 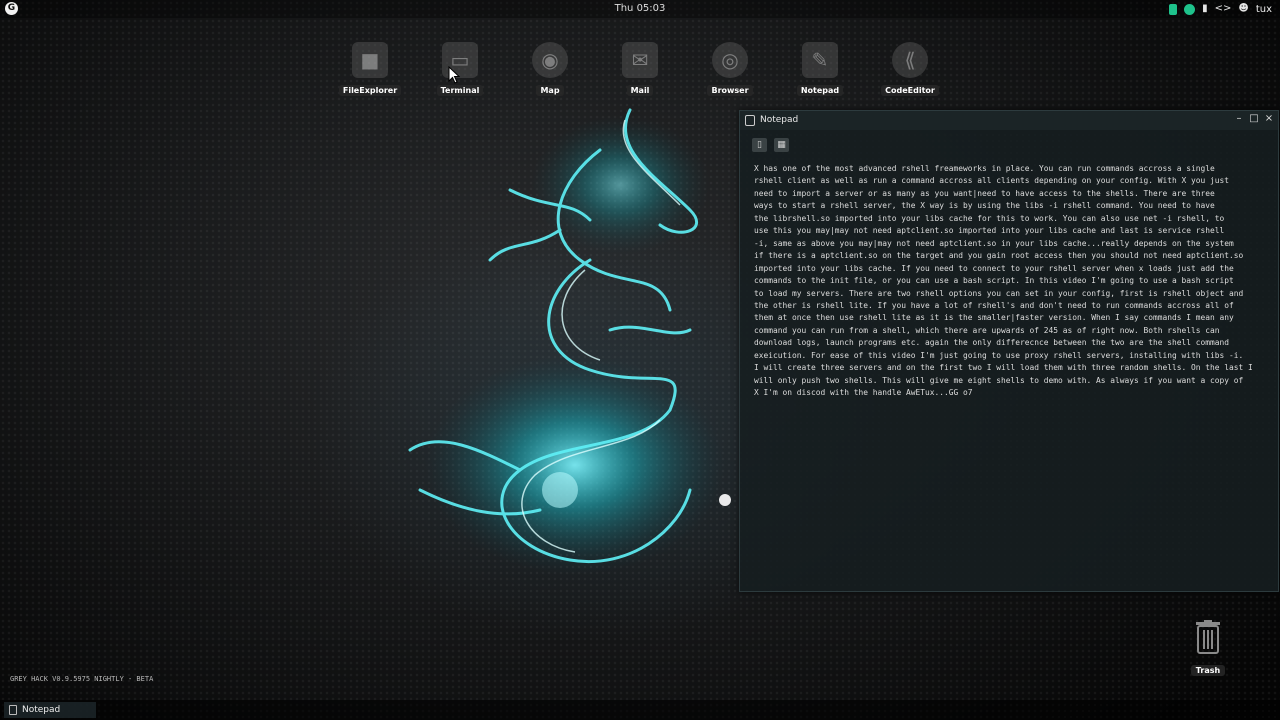 I want to click on window-title: Notepad, so click(x=779, y=120).